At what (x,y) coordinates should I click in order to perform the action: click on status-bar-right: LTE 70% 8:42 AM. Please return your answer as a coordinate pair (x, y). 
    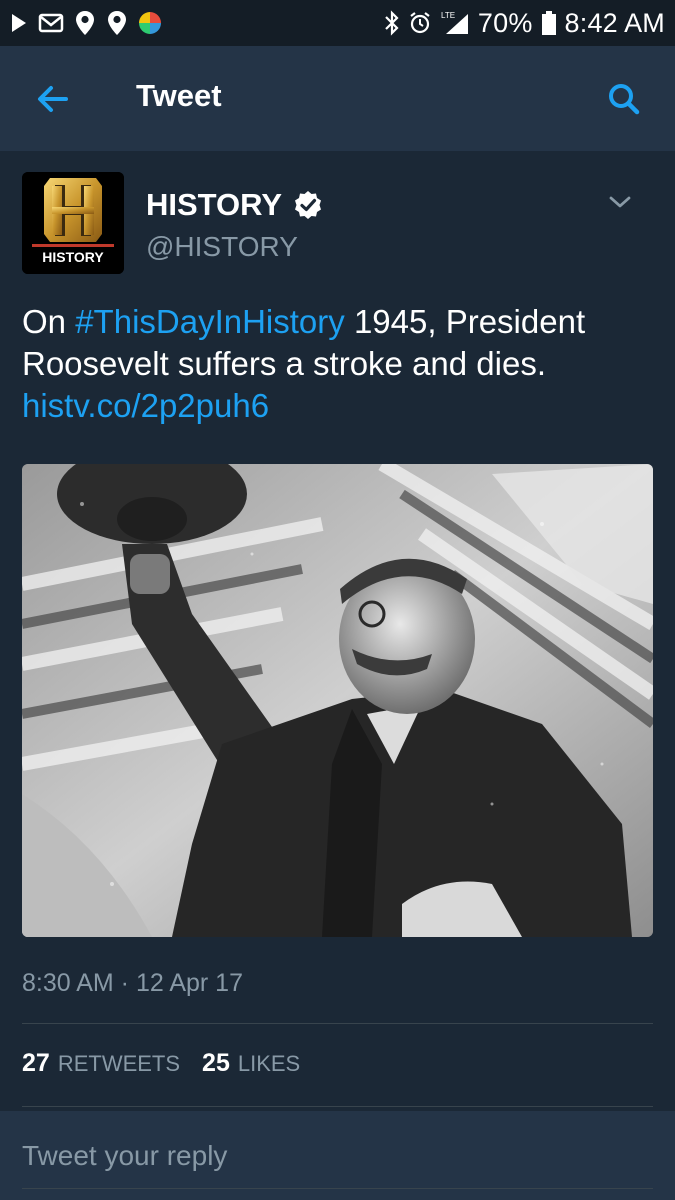
    Looking at the image, I should click on (524, 23).